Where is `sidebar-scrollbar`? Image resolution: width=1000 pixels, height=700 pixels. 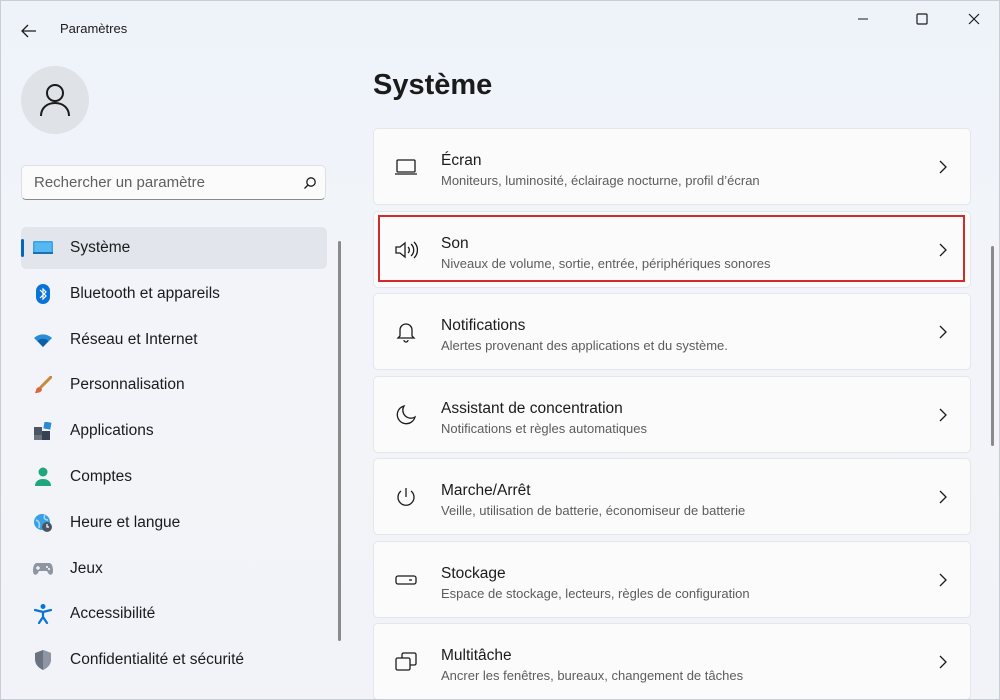
sidebar-scrollbar is located at coordinates (339, 441).